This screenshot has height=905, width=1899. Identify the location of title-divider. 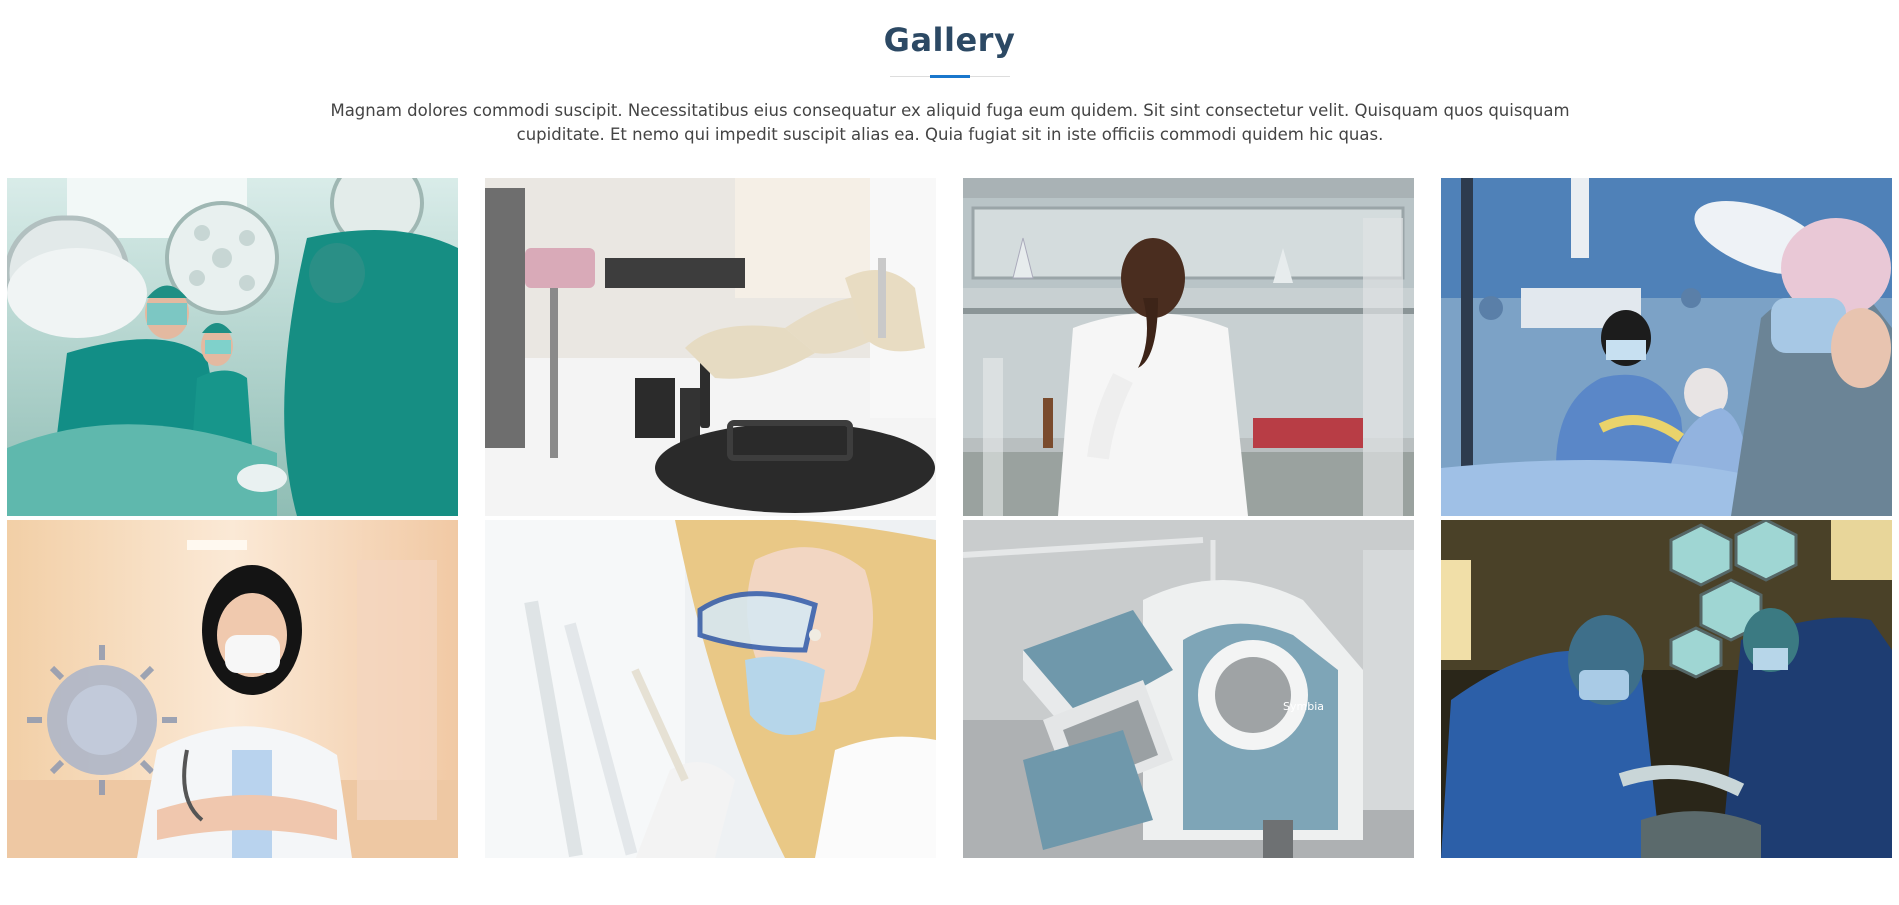
(949, 77).